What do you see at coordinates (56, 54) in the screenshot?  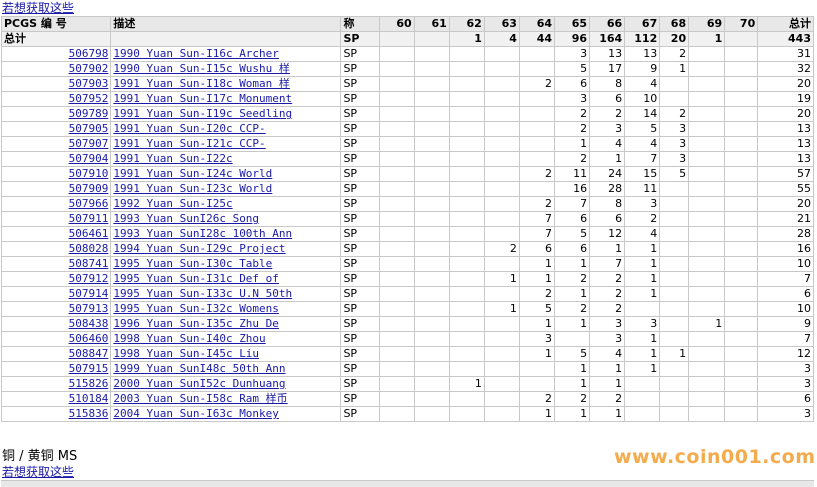 I see `pcgs-number-link: 506798` at bounding box center [56, 54].